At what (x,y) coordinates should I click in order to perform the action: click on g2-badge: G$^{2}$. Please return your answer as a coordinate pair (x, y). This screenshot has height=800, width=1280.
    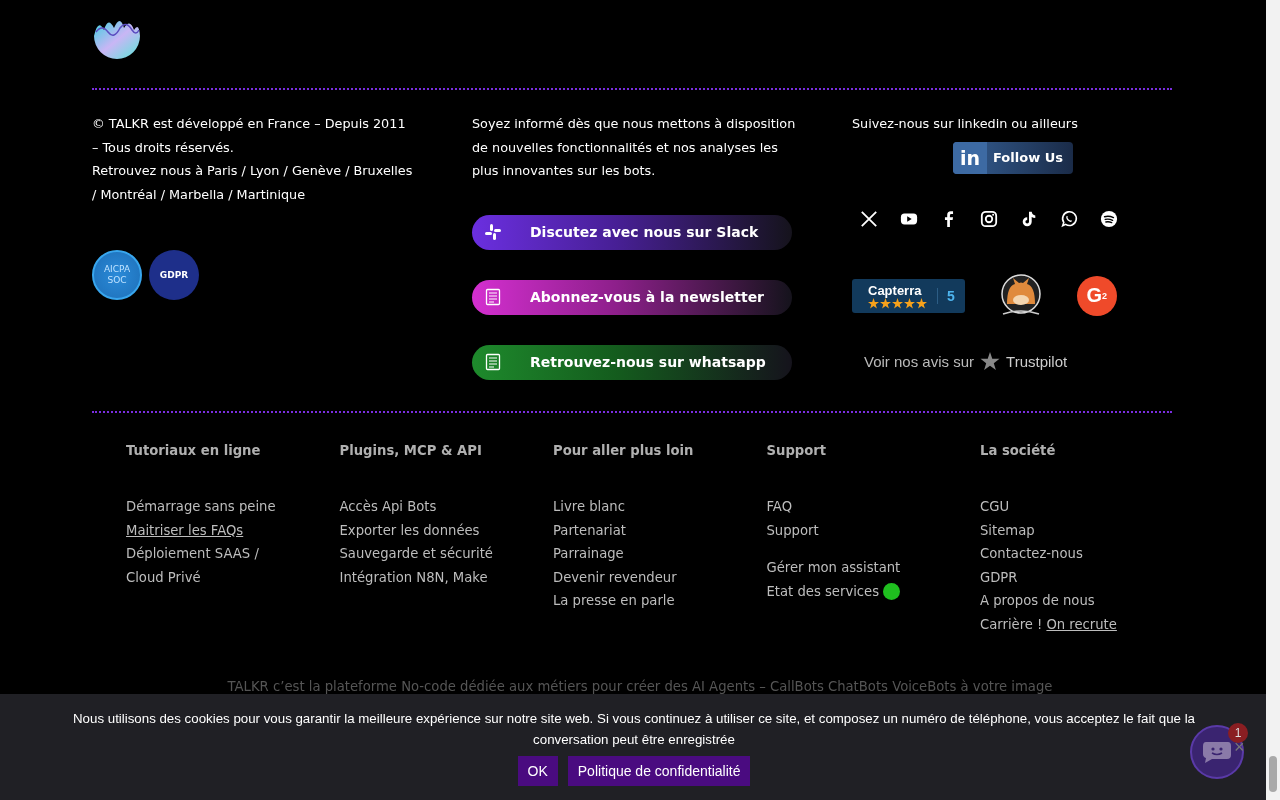
    Looking at the image, I should click on (1096, 295).